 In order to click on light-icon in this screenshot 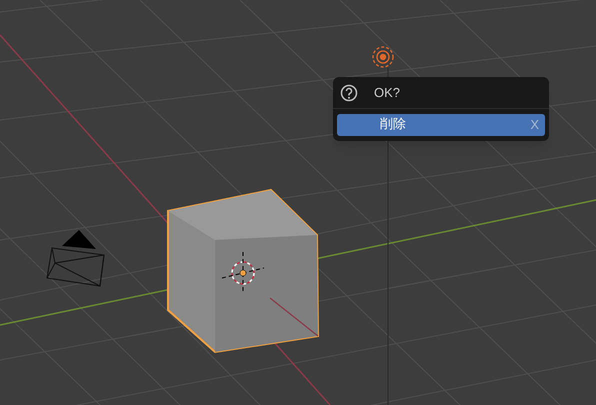, I will do `click(383, 57)`.